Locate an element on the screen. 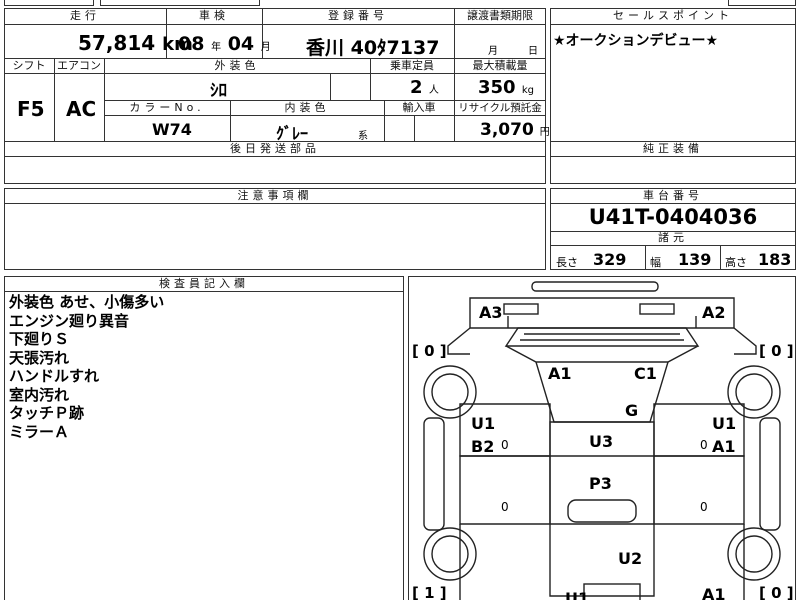  transfer-deadline-header: 譲渡書類期限 is located at coordinates (500, 15).